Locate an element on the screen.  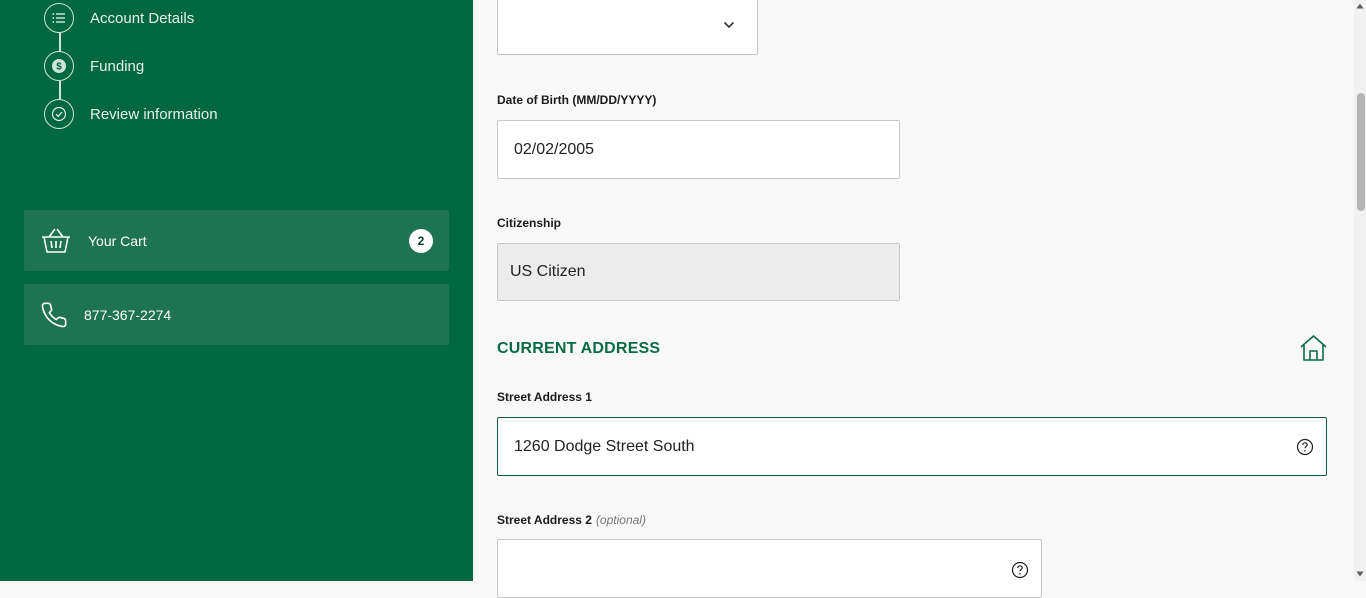
street2-label: Street Address 2 (optional) is located at coordinates (571, 520).